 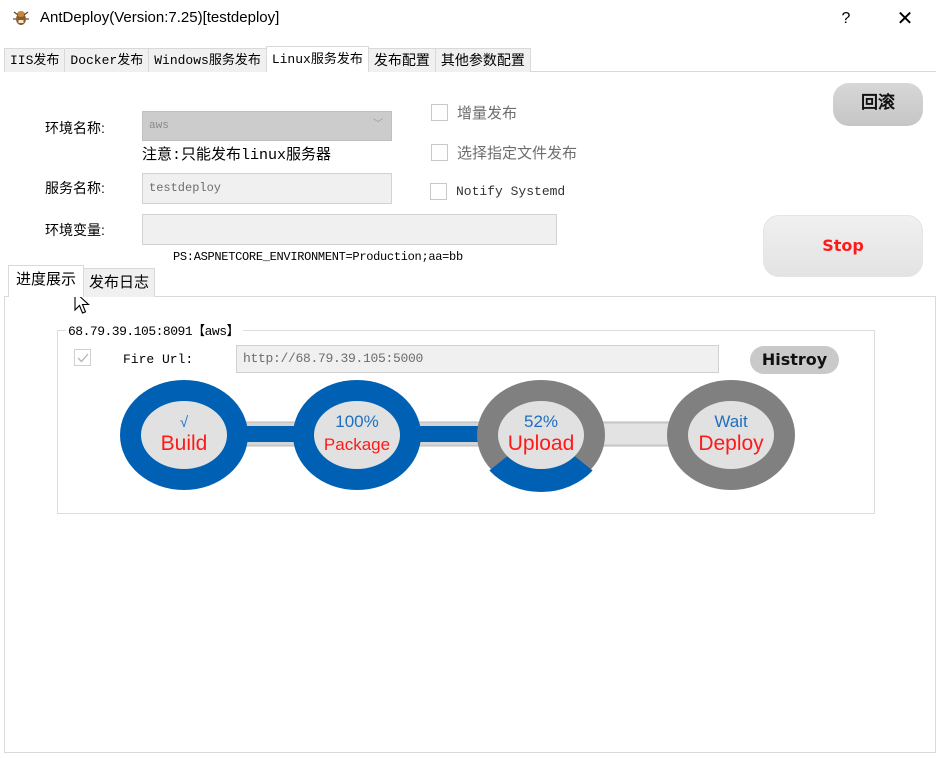 I want to click on service-name-label: 服务名称:, so click(x=75, y=188).